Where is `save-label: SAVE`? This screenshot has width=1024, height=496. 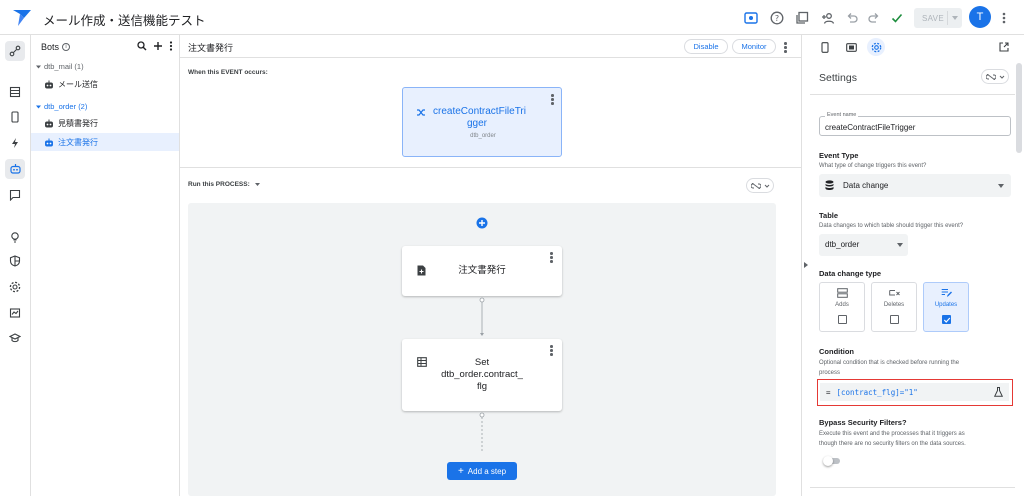
save-label: SAVE is located at coordinates (933, 18).